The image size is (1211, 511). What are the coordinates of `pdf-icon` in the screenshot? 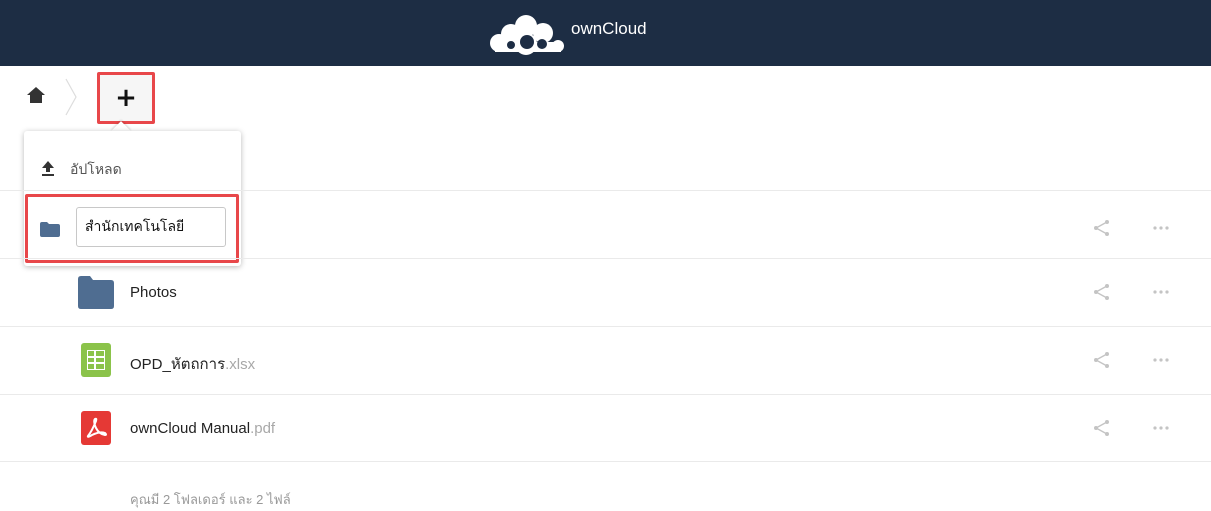 It's located at (96, 428).